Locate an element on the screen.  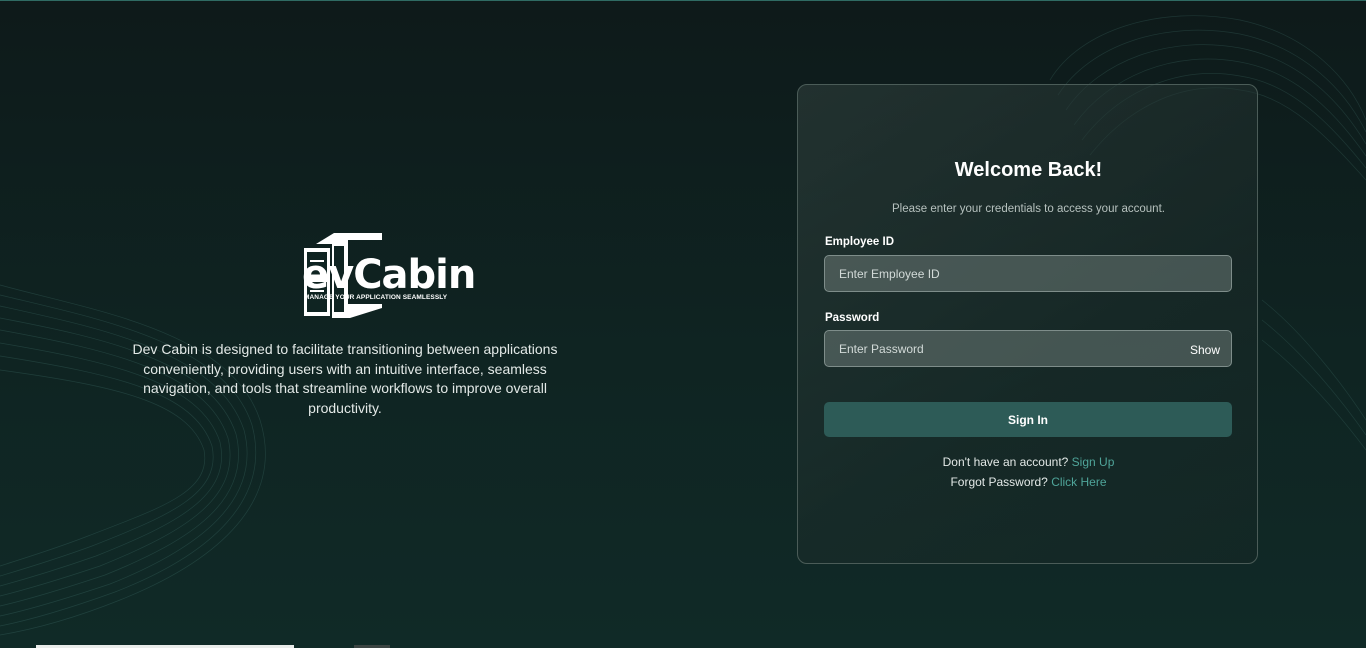
signup-prompt: Don't have an account? is located at coordinates (1005, 462).